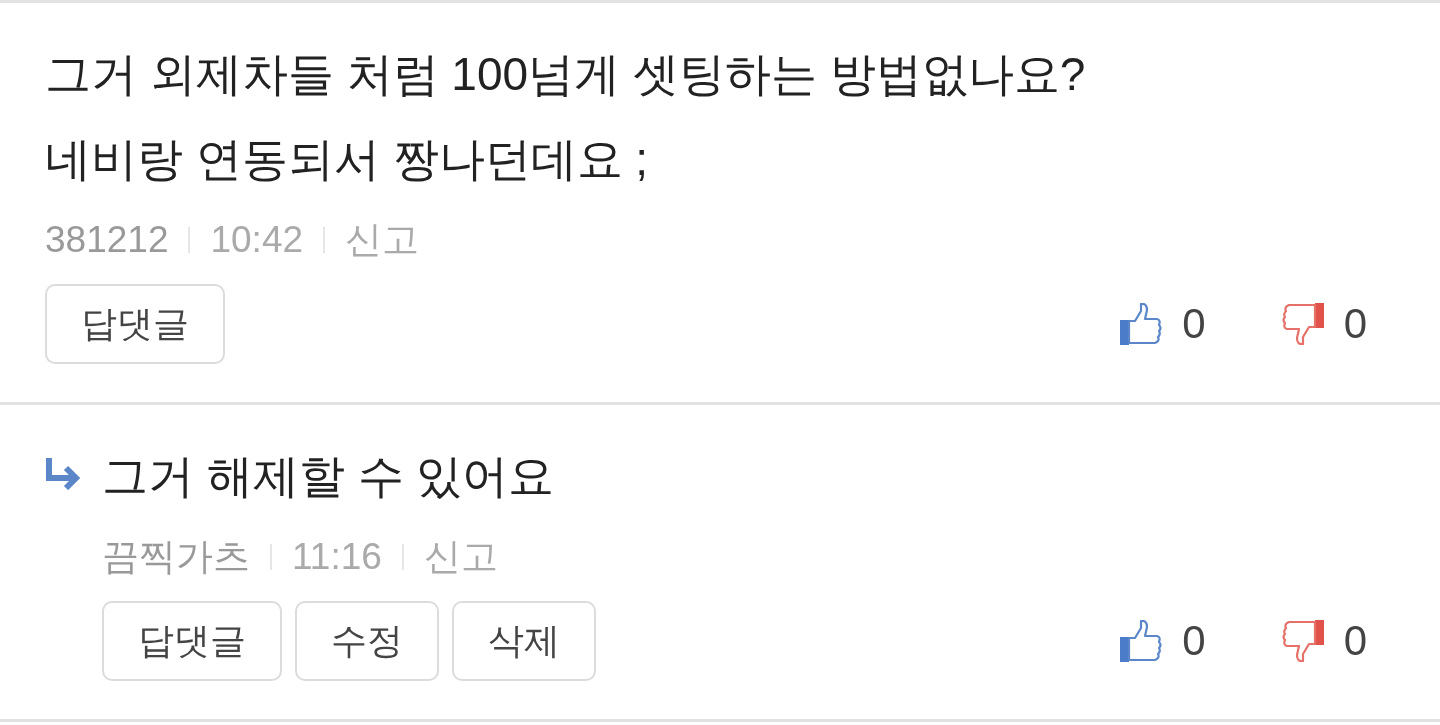  Describe the element at coordinates (337, 557) in the screenshot. I see `comment-time: 11:16` at that location.